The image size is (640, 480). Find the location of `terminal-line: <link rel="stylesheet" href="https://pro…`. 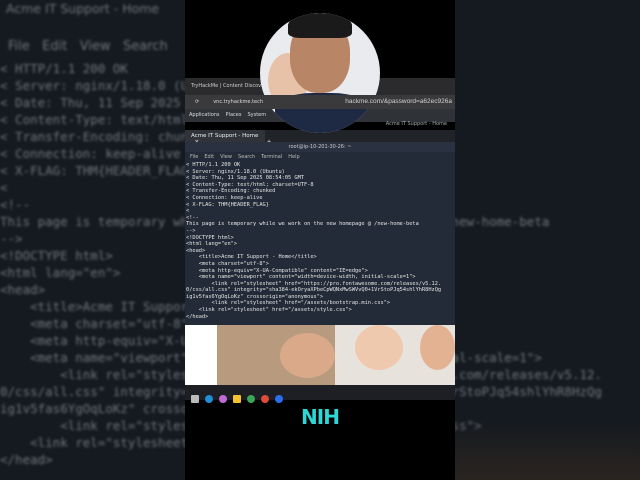

terminal-line: <link rel="stylesheet" href="https://pro… is located at coordinates (314, 283).